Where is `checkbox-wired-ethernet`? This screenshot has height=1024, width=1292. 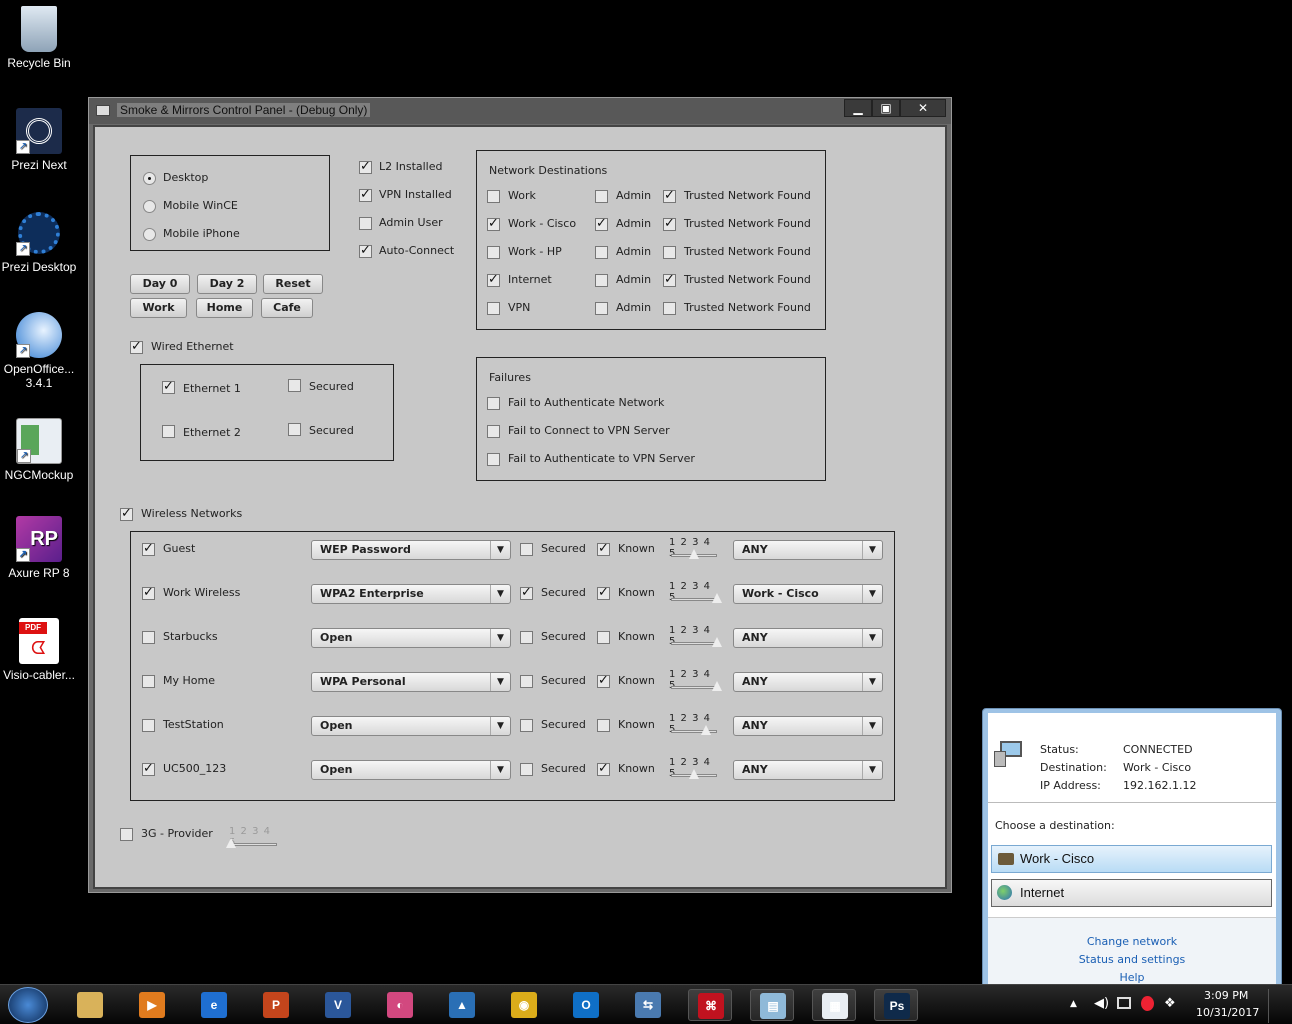 checkbox-wired-ethernet is located at coordinates (136, 346).